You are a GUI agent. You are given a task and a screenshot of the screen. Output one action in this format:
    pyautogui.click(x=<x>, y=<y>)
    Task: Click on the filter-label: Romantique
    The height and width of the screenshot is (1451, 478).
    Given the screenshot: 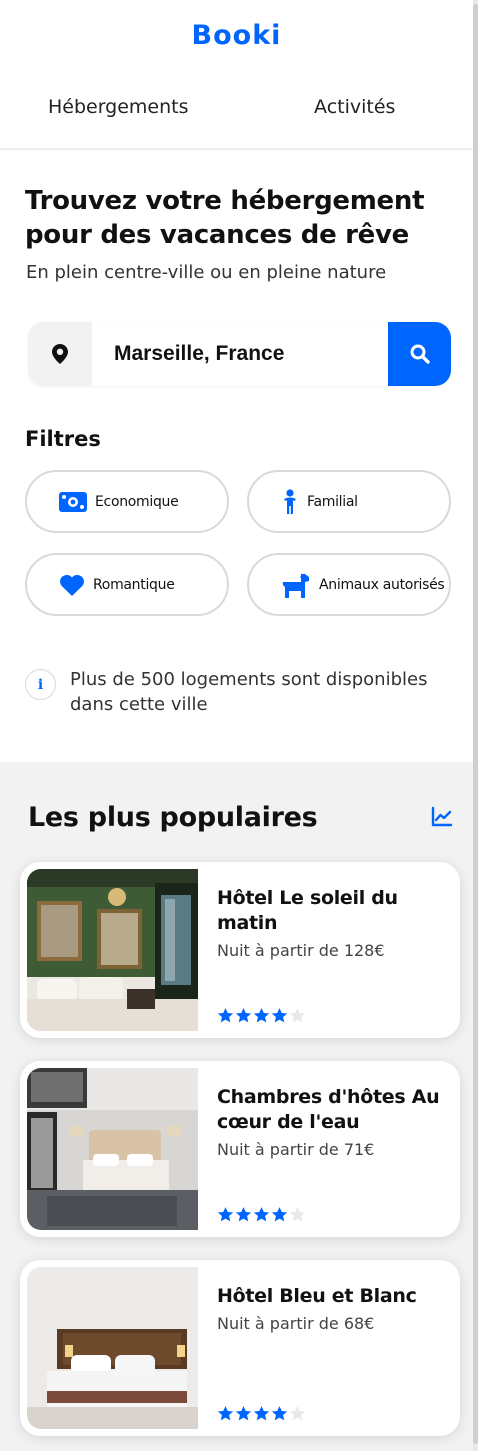 What is the action you would take?
    pyautogui.click(x=134, y=584)
    